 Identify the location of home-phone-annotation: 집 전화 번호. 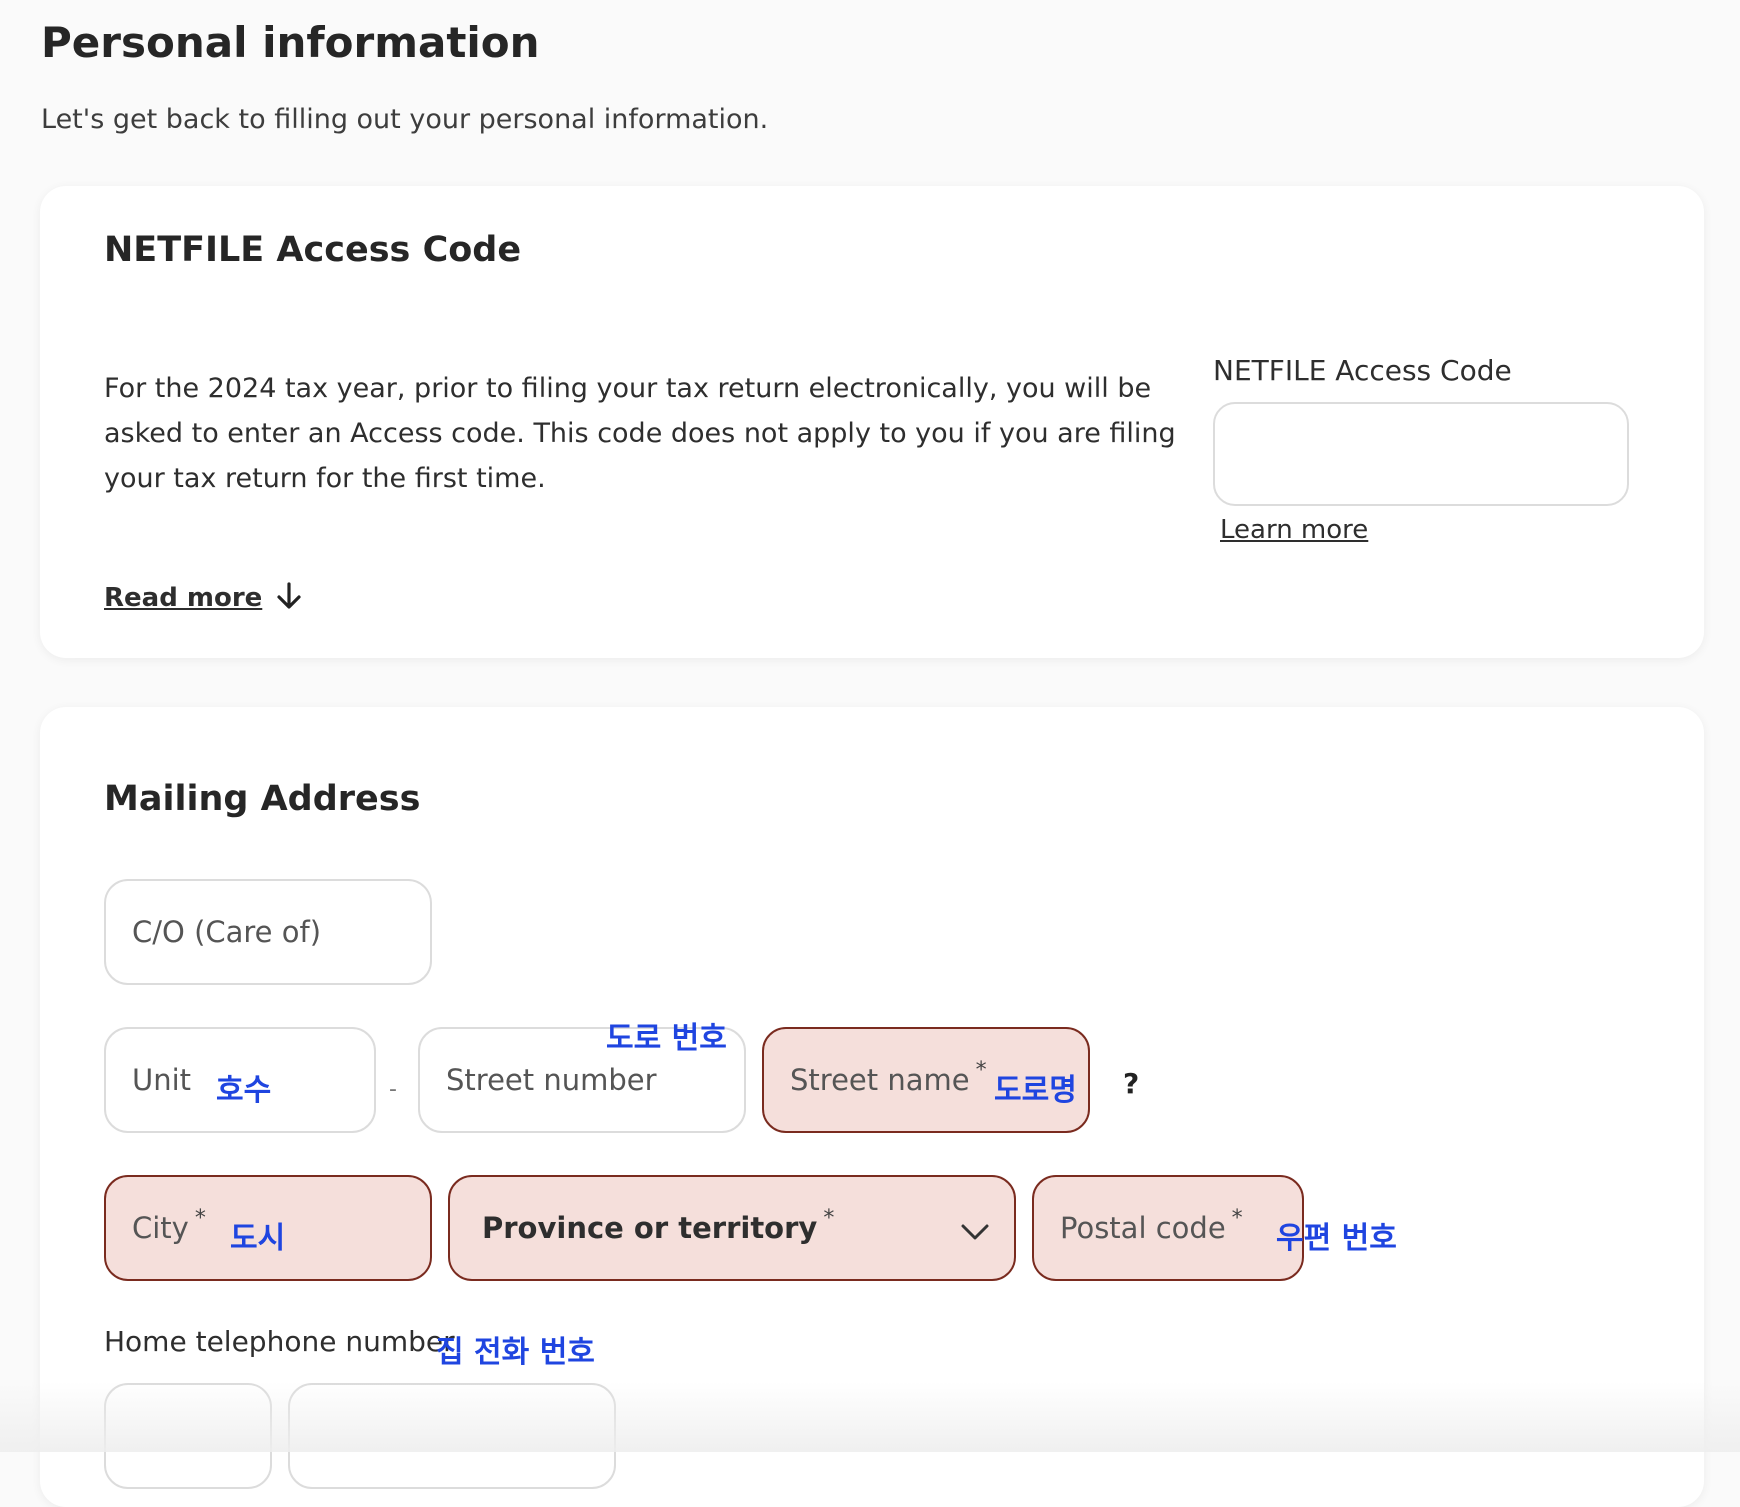
(515, 1352).